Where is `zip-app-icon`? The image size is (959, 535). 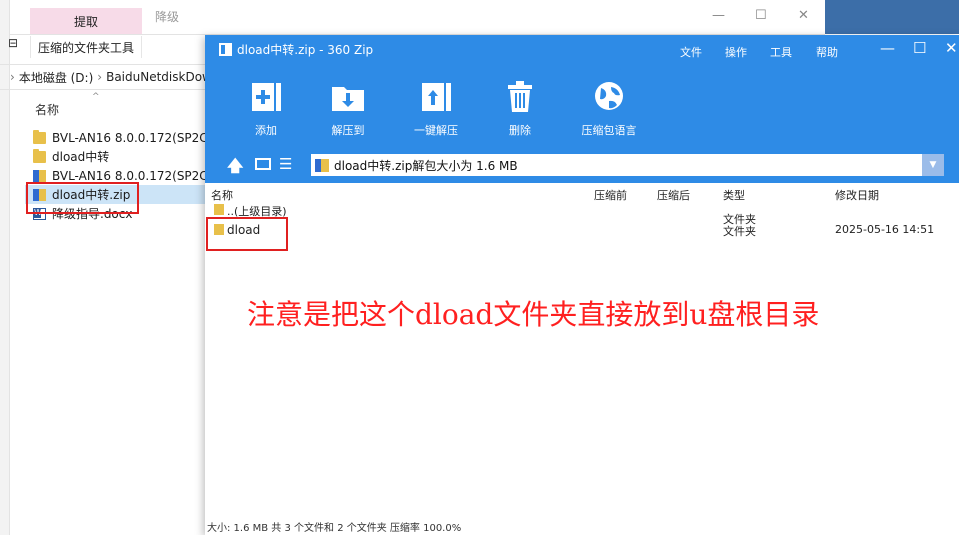 zip-app-icon is located at coordinates (225, 49).